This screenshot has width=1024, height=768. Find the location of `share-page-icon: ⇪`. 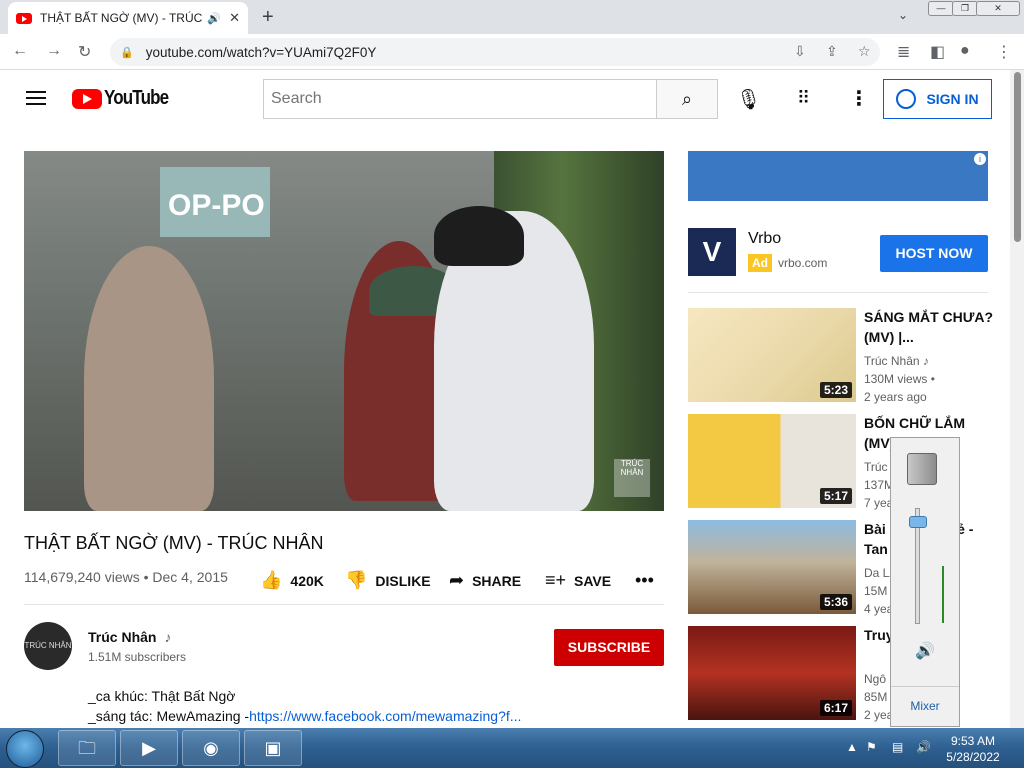

share-page-icon: ⇪ is located at coordinates (832, 51).